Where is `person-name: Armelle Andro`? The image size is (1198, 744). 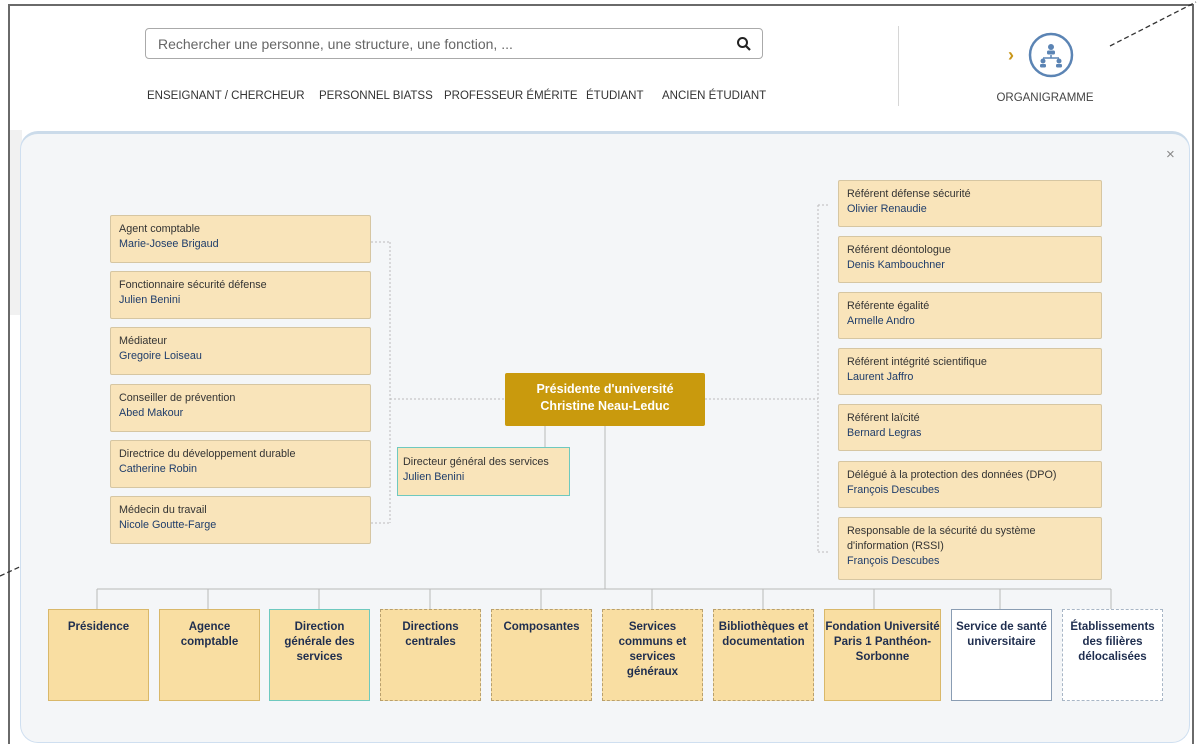
person-name: Armelle Andro is located at coordinates (881, 321).